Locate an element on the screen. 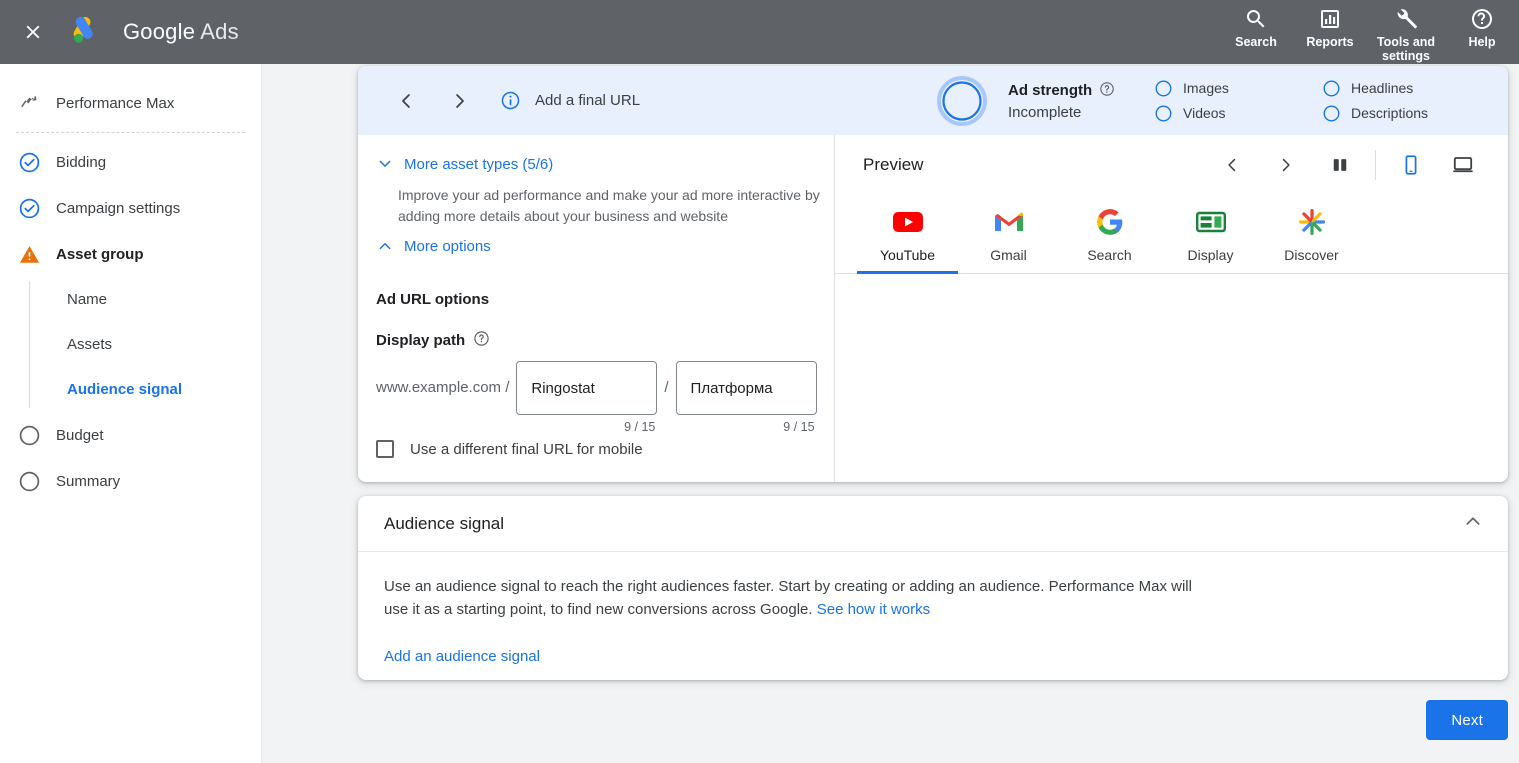  preview-tab-search: Search is located at coordinates (1109, 236).